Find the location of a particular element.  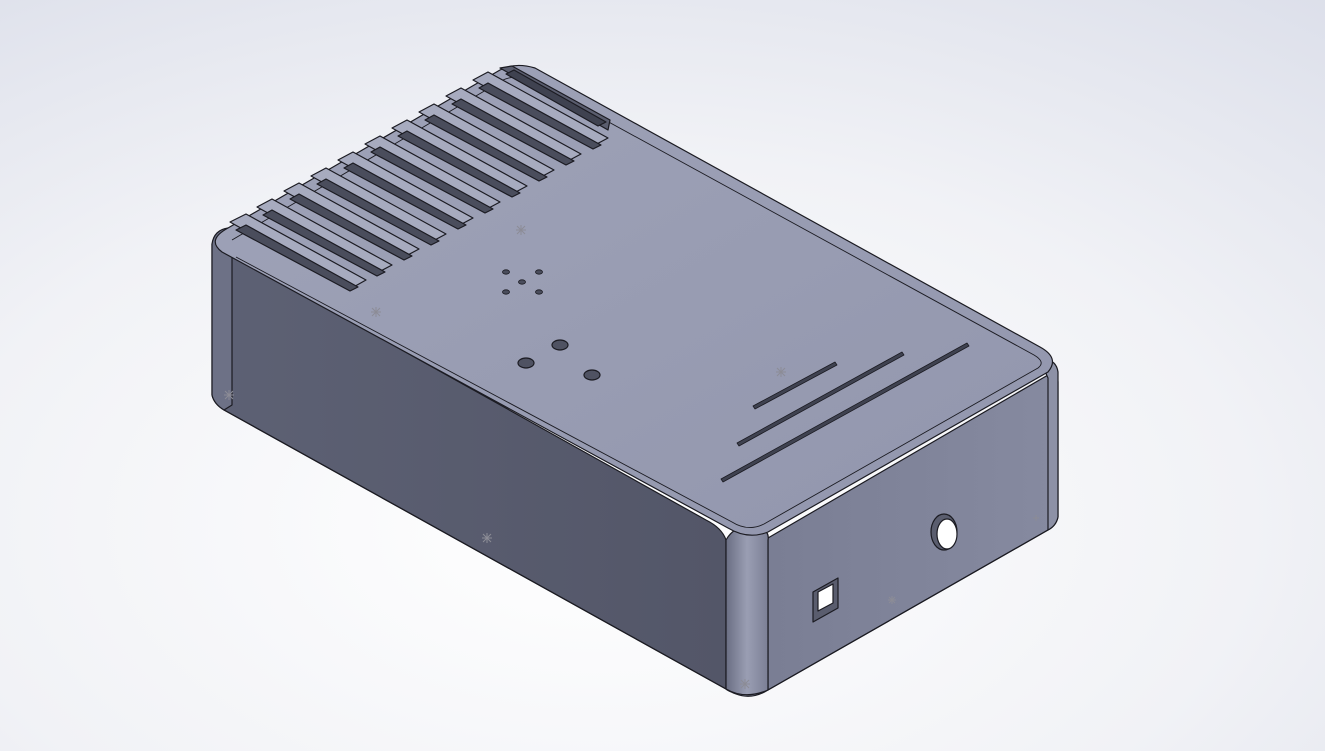

front-round-hole is located at coordinates (944, 532).